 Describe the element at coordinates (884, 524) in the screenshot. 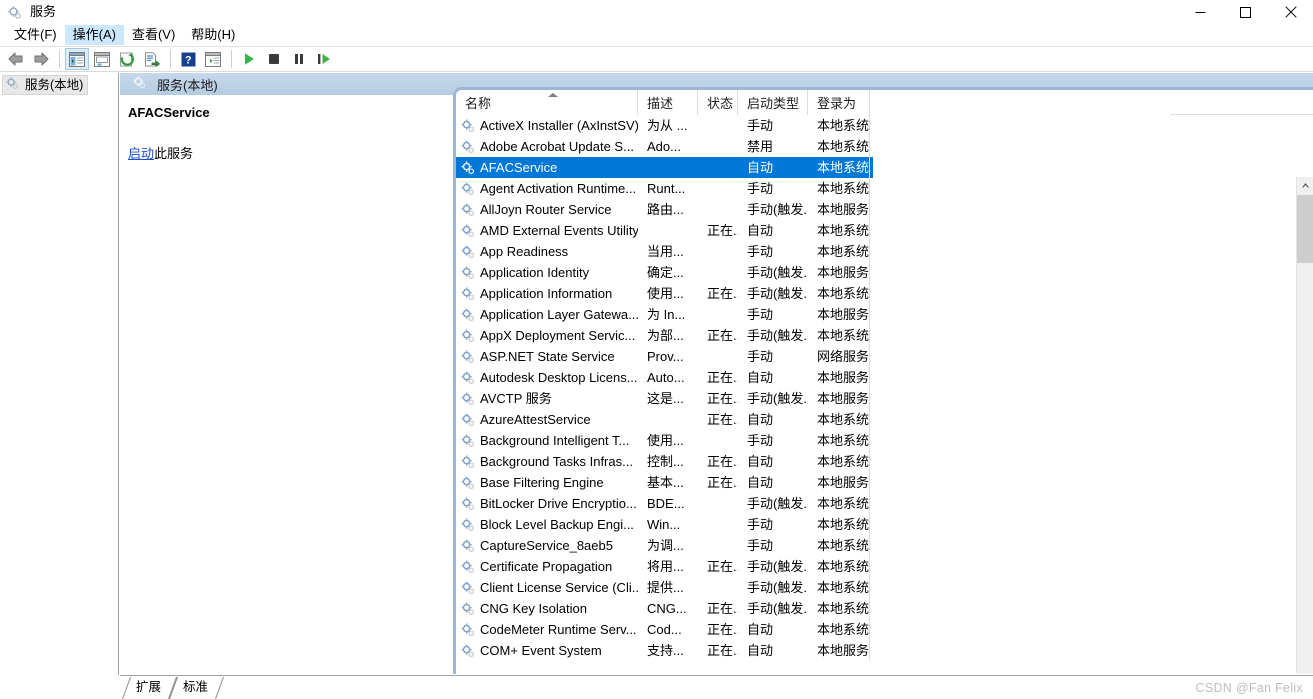

I see `table-row: Block Level Backup Engi... Win... 手动 本地系统` at that location.